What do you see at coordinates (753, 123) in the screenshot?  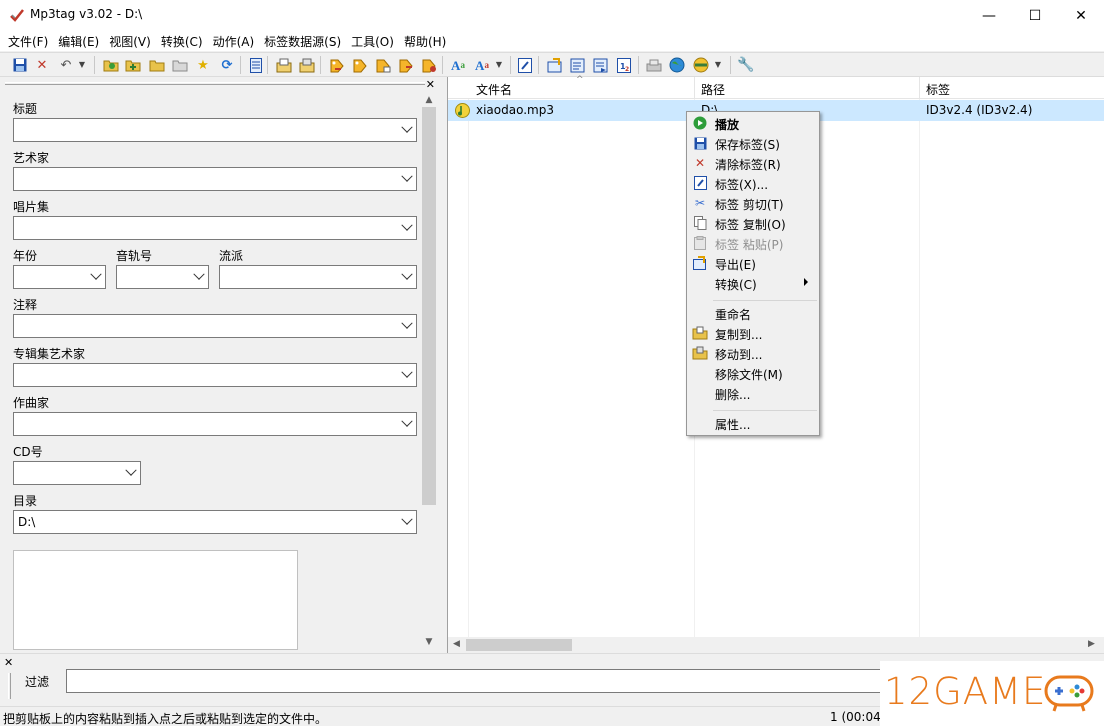 I see `menu-item-play: 播放` at bounding box center [753, 123].